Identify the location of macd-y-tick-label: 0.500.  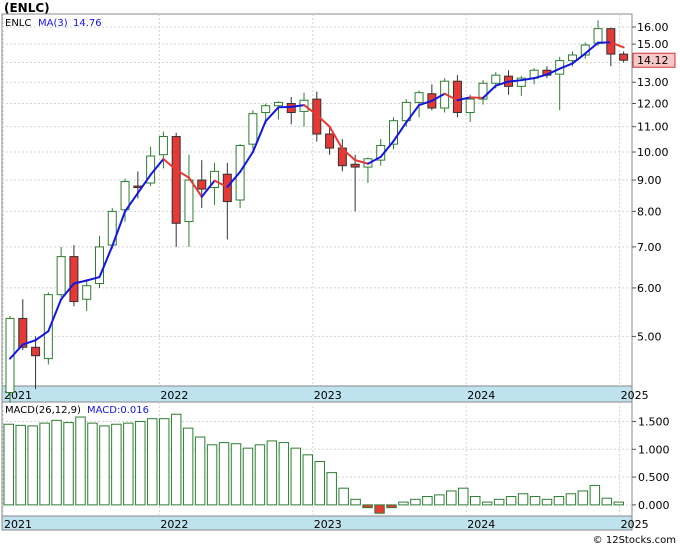
(654, 477).